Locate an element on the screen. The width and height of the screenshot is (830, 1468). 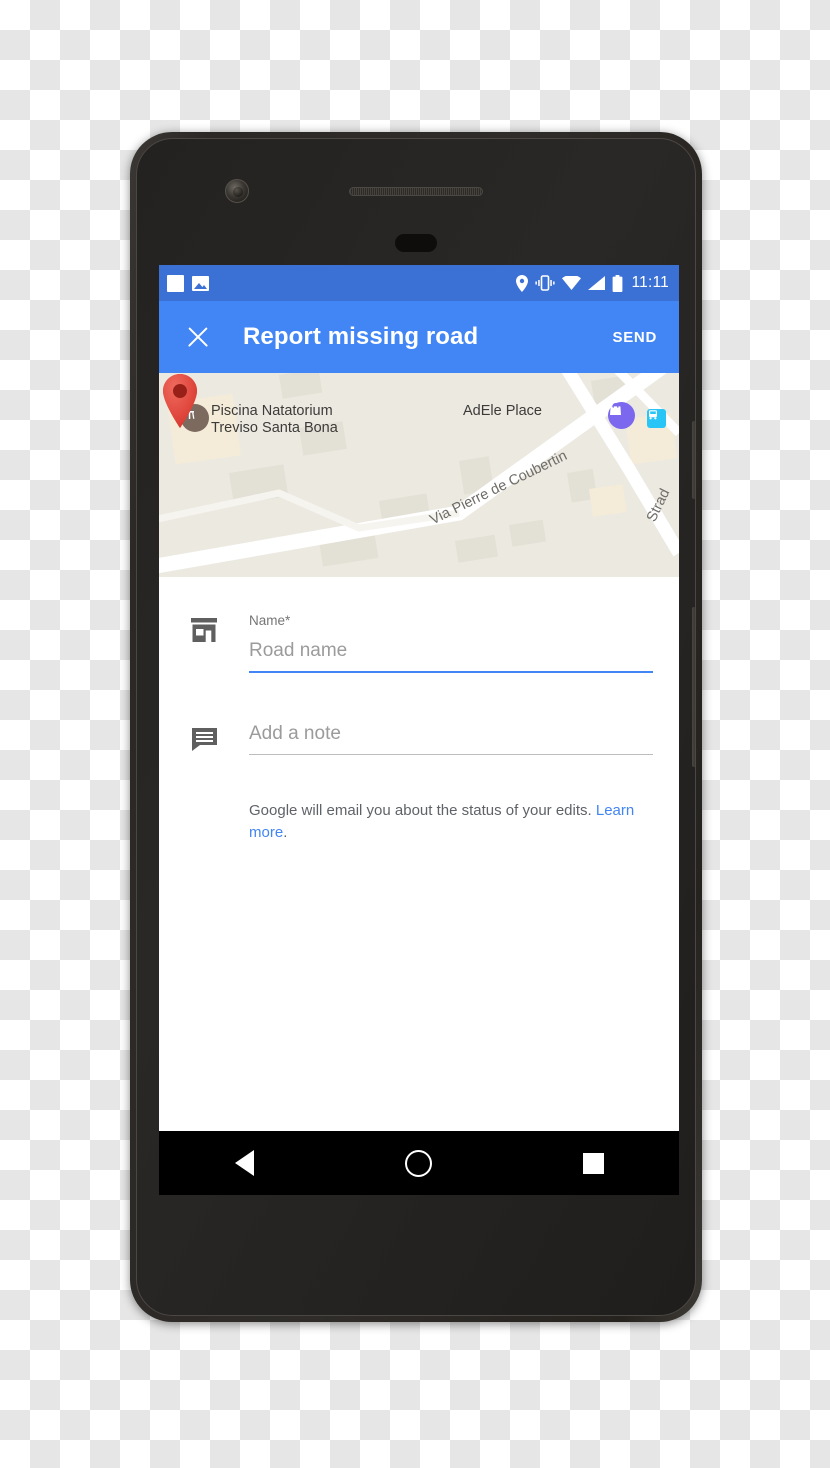
app-bar: Report missing road SEND is located at coordinates (419, 337).